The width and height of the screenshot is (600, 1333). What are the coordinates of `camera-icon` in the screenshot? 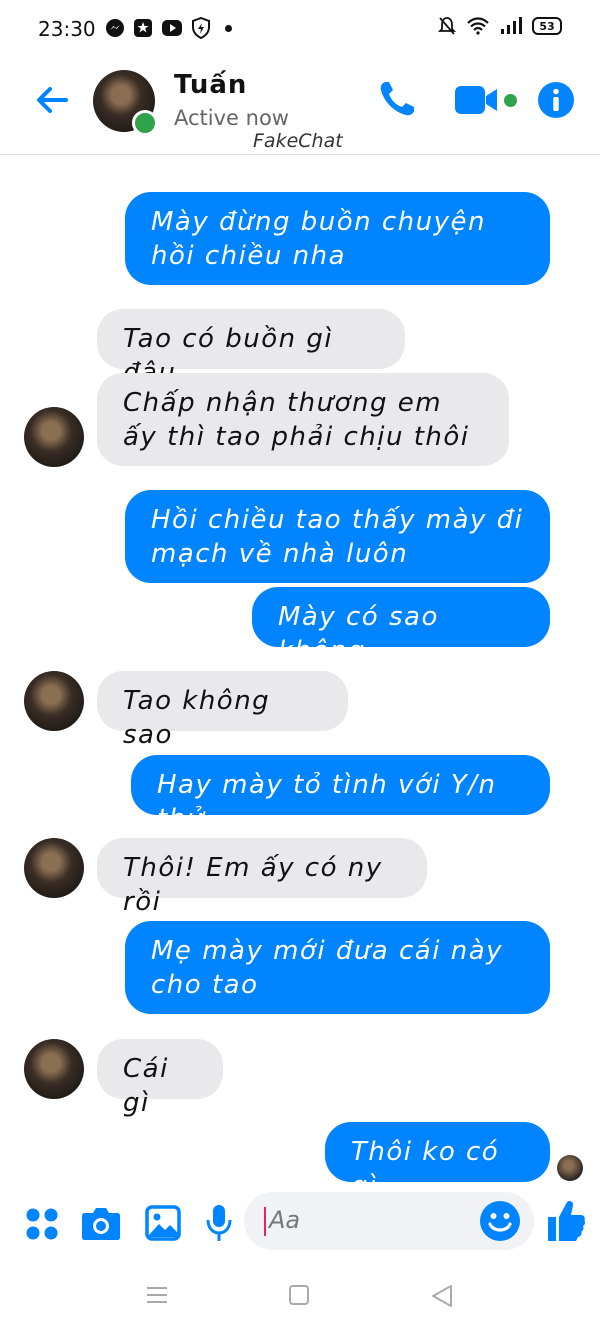 It's located at (101, 1223).